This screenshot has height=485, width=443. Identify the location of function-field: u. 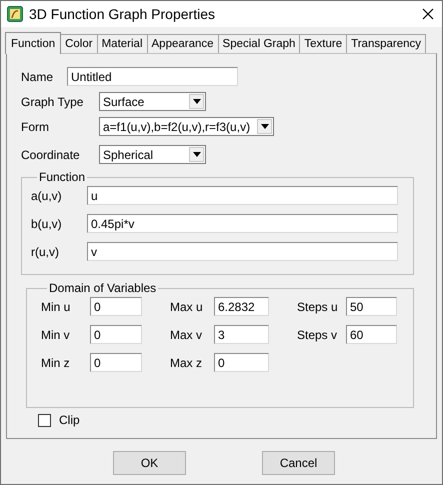
(242, 195).